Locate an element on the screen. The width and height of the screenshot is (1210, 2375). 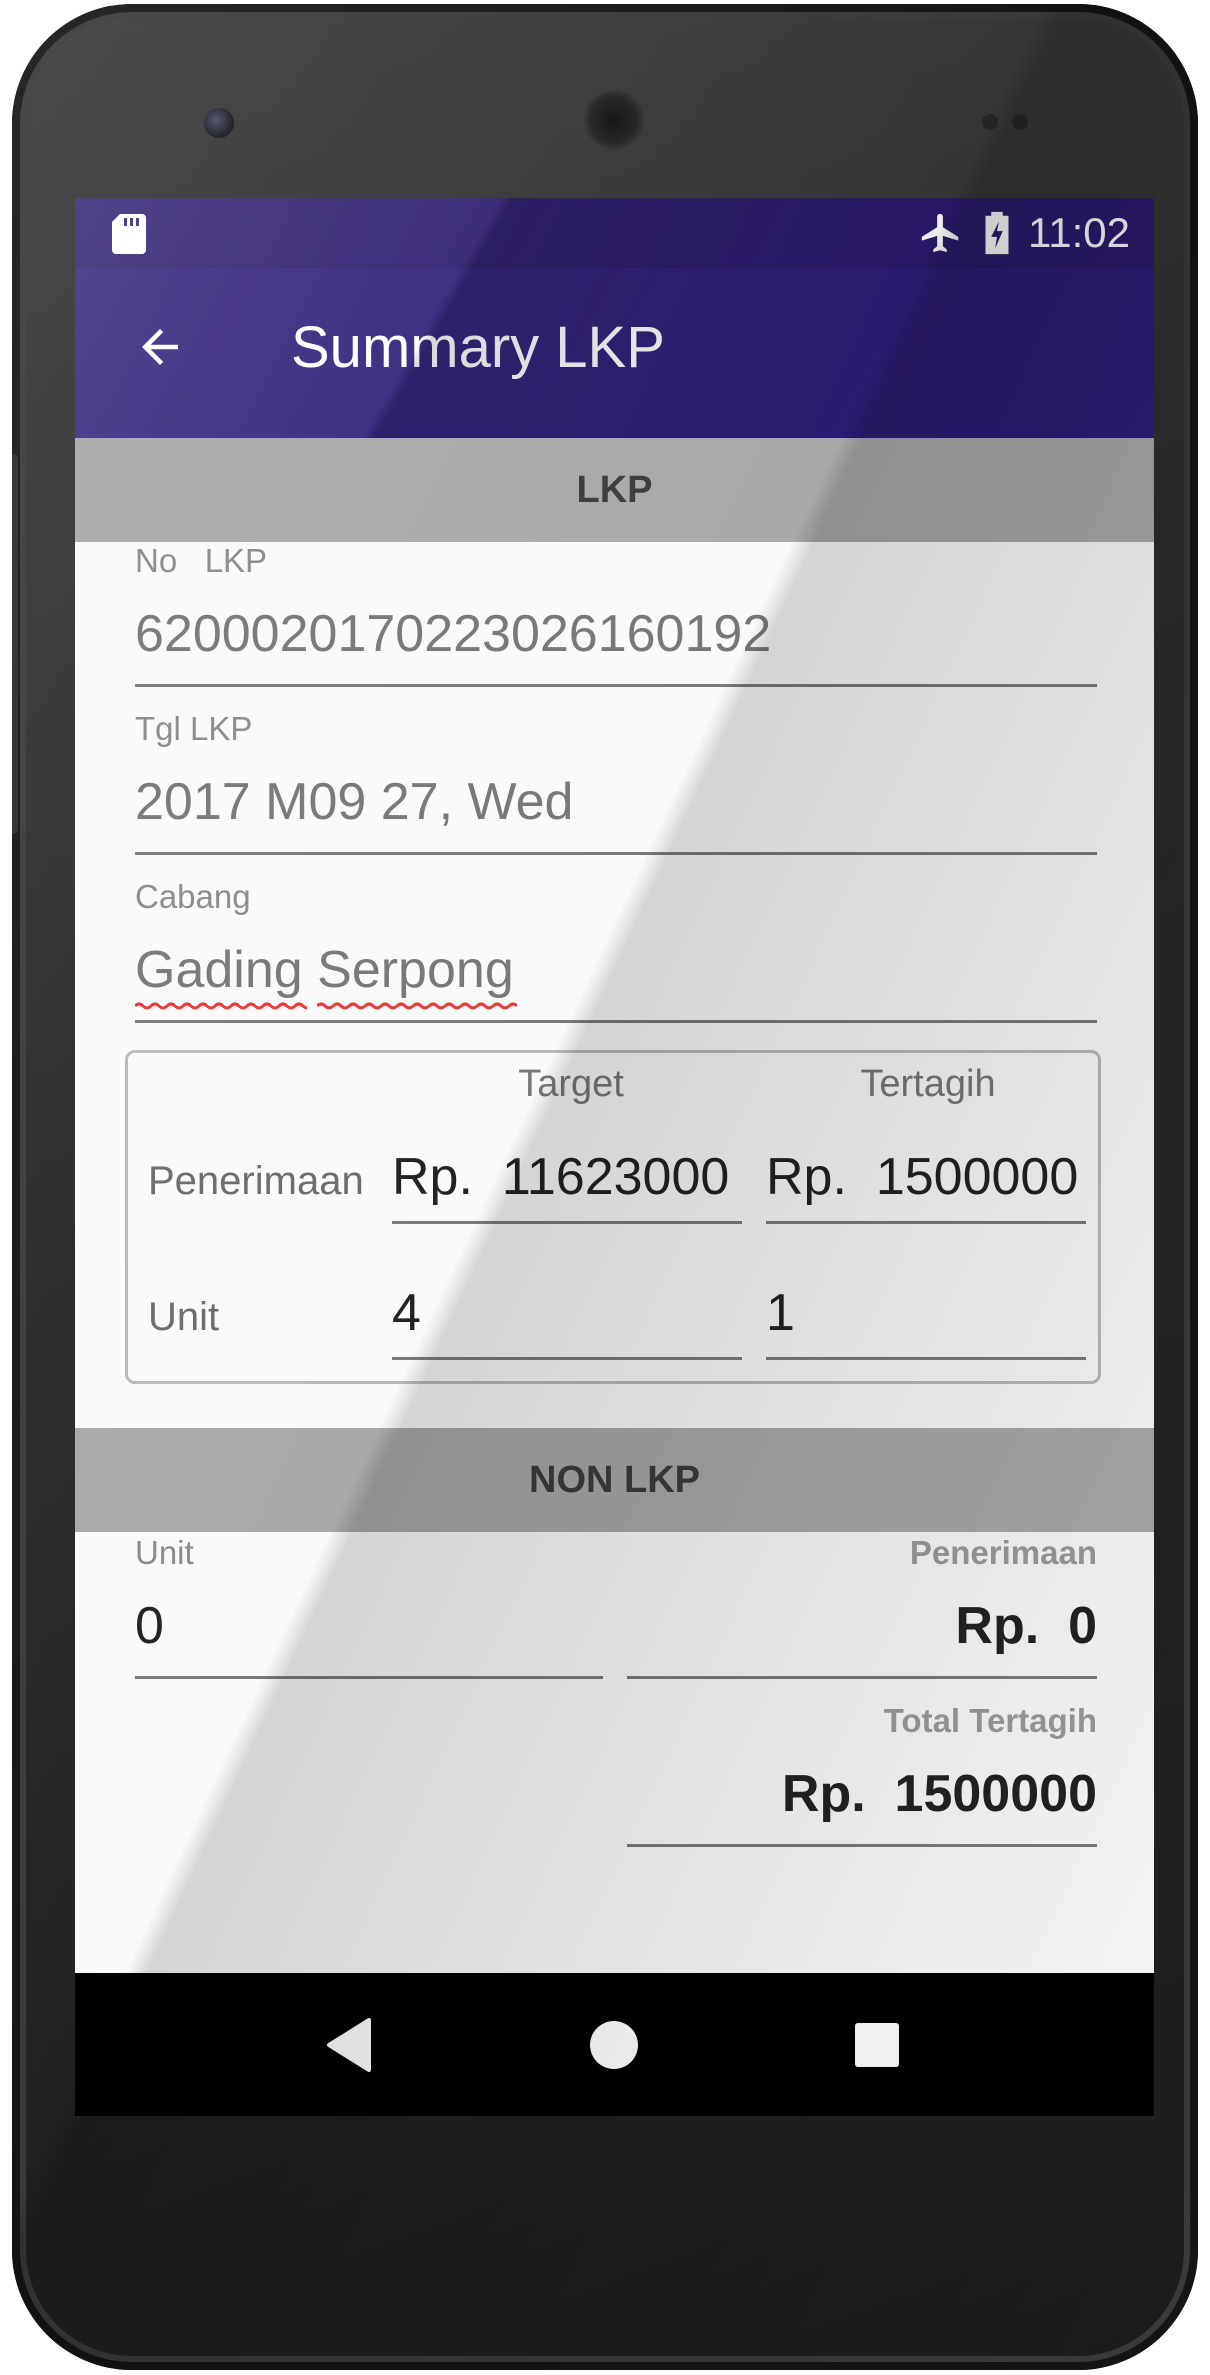
status-icons: 11:02 is located at coordinates (1024, 233).